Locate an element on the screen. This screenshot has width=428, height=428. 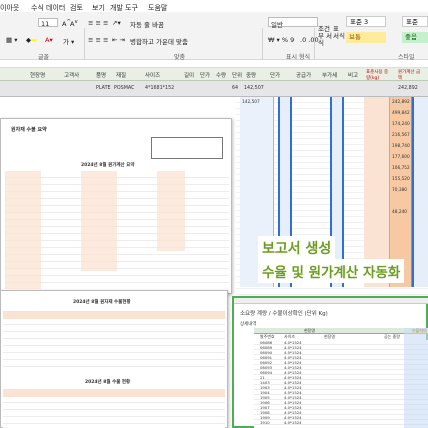
number-format-dropdown: 일반 is located at coordinates (293, 23).